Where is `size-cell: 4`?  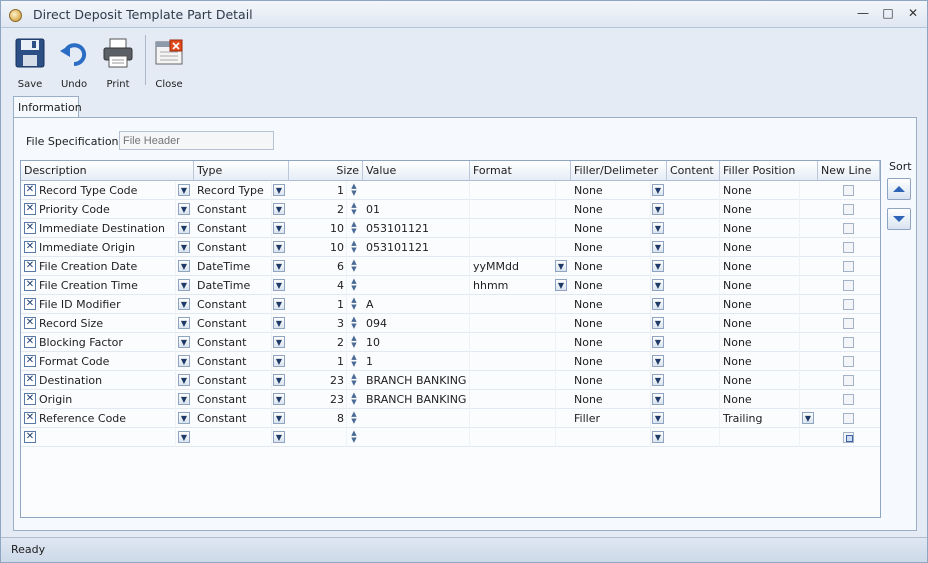 size-cell: 4 is located at coordinates (318, 285).